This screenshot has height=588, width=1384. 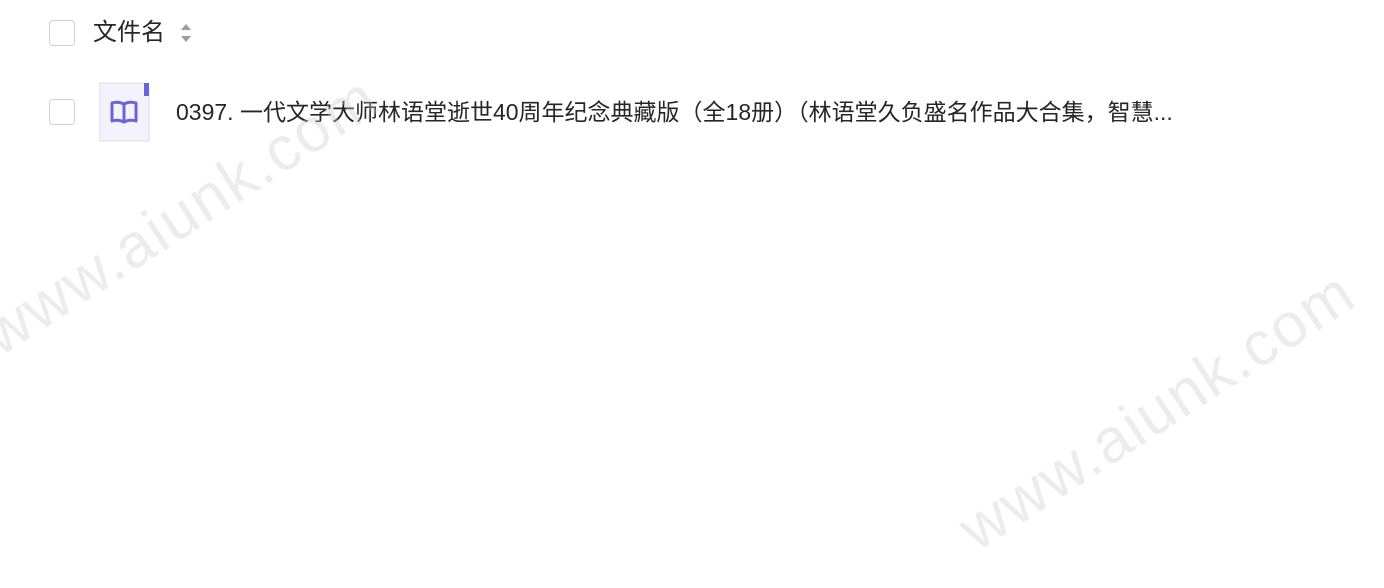 What do you see at coordinates (186, 33) in the screenshot?
I see `sort-icon` at bounding box center [186, 33].